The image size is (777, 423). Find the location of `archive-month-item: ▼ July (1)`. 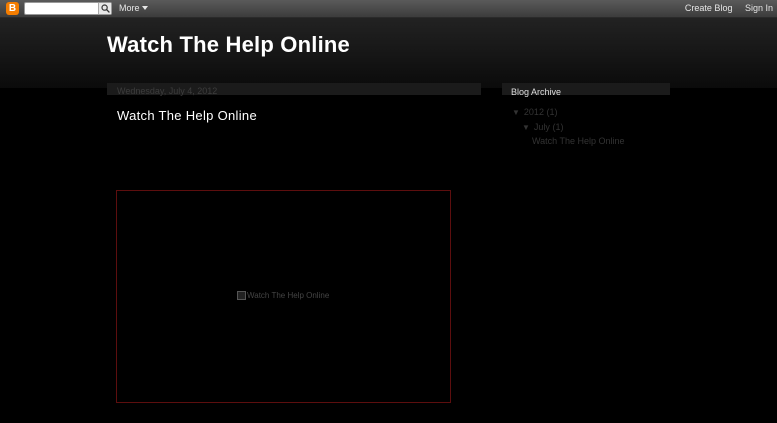

archive-month-item: ▼ July (1) is located at coordinates (542, 127).